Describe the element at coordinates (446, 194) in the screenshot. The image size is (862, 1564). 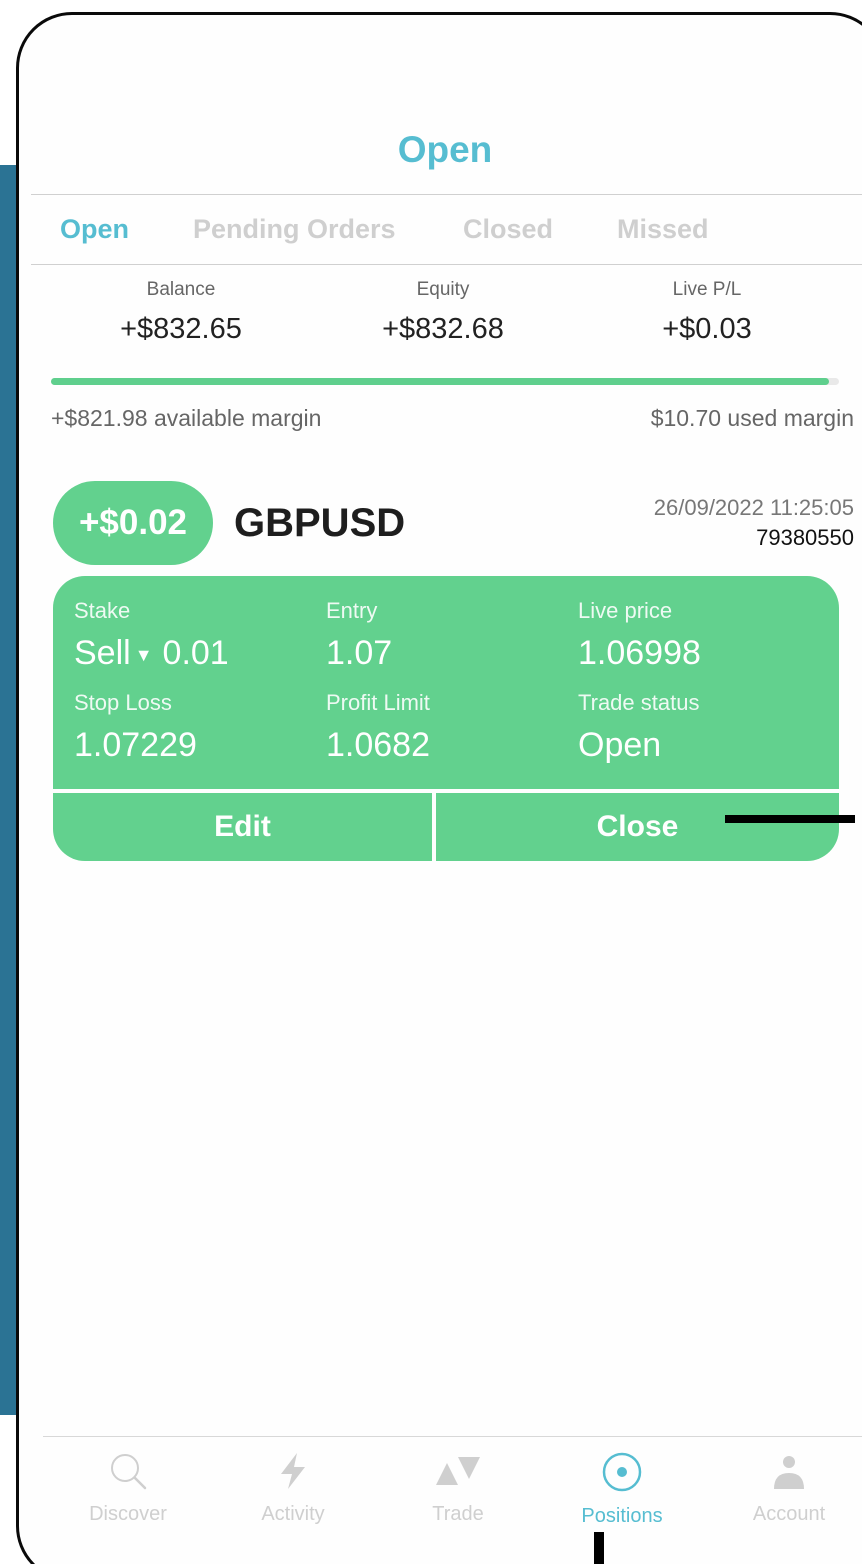
I see `header-divider` at that location.